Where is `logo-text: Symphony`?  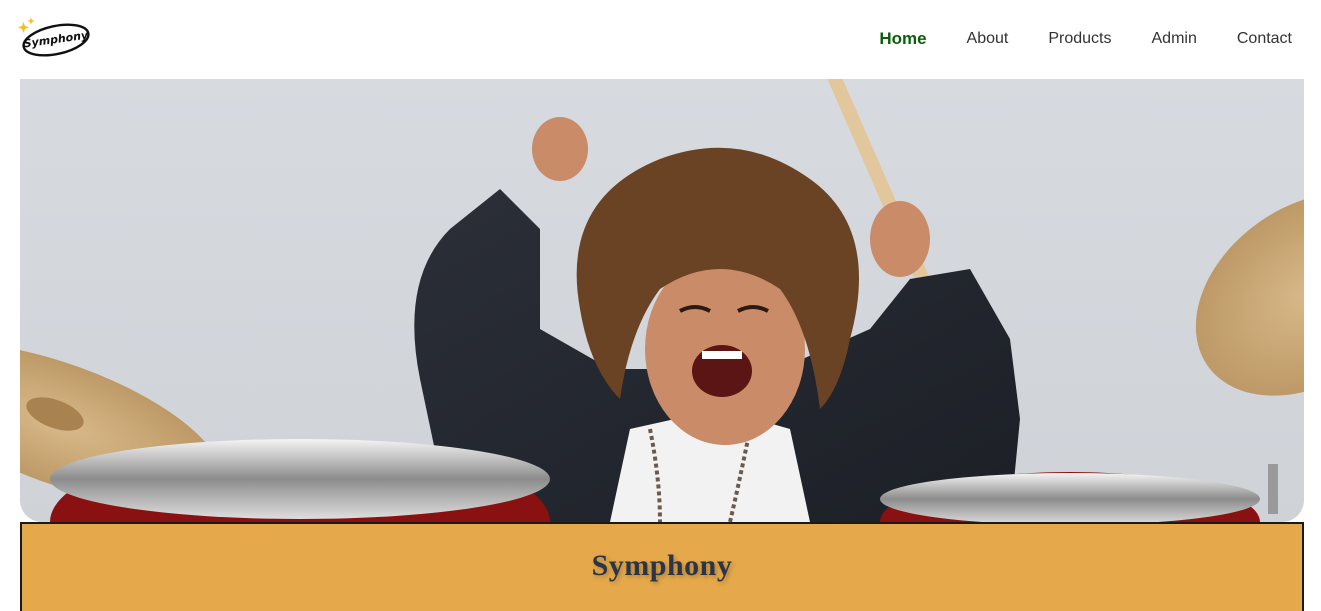
logo-text: Symphony is located at coordinates (56, 39).